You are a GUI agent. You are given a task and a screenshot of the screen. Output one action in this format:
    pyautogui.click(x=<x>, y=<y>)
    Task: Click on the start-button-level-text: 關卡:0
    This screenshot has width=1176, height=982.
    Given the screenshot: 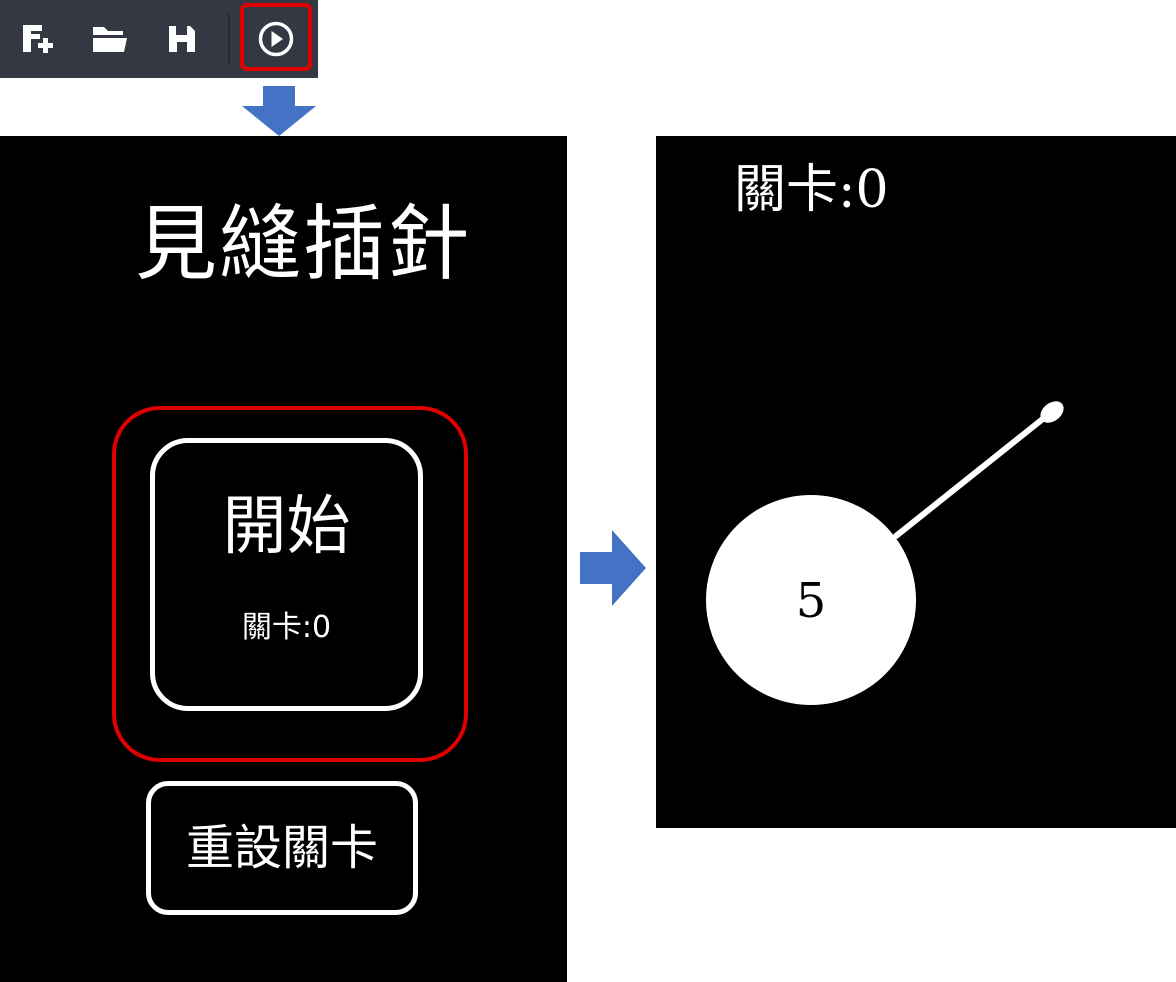 What is the action you would take?
    pyautogui.click(x=286, y=627)
    